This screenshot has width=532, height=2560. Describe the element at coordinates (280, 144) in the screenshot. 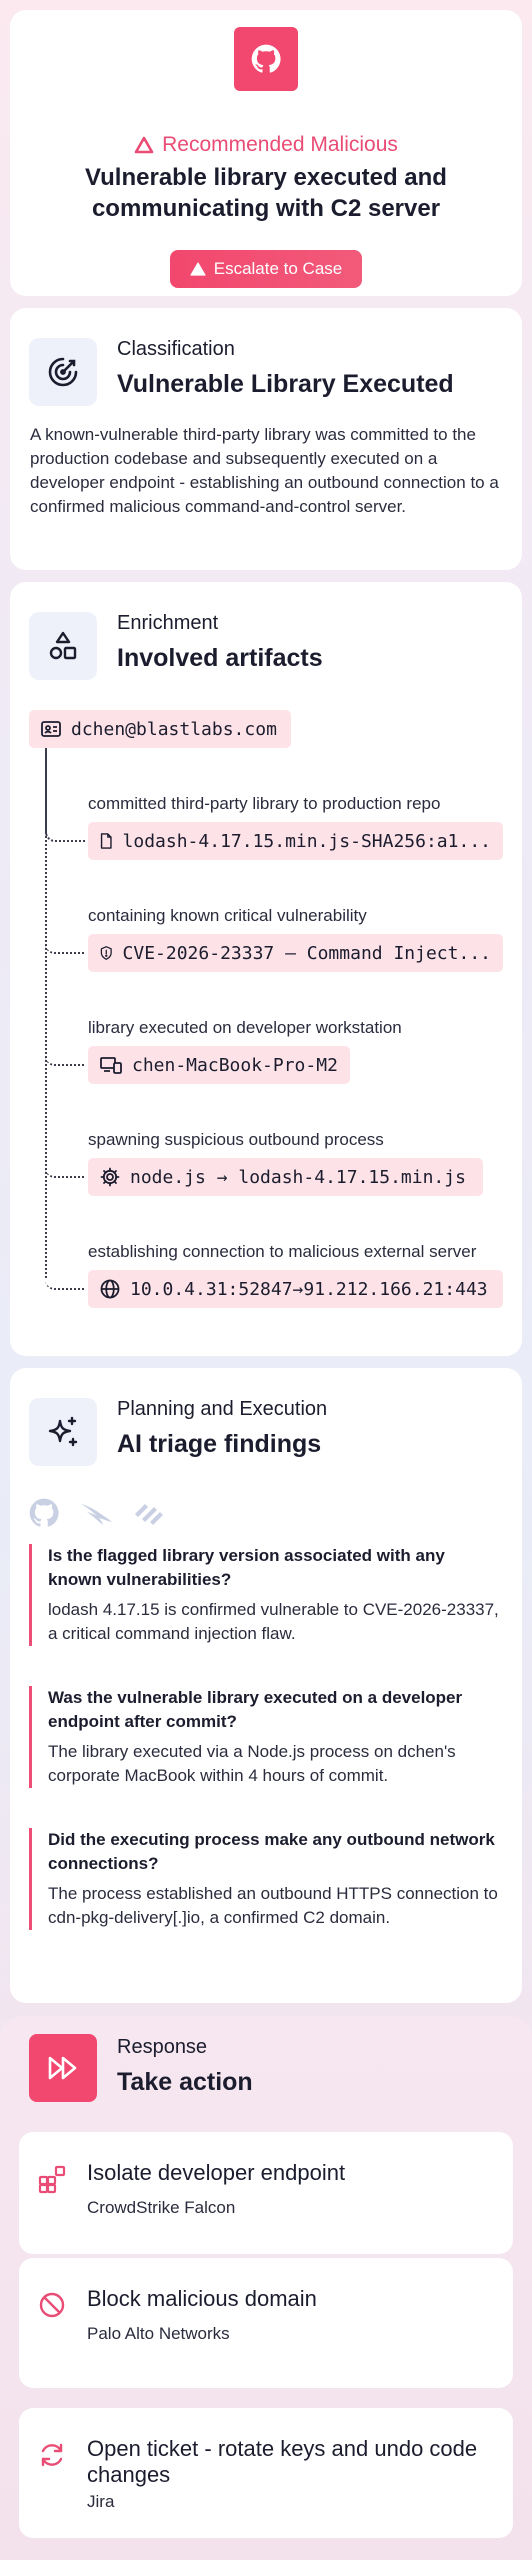

I see `verdict-label: Recommended Malicious` at that location.